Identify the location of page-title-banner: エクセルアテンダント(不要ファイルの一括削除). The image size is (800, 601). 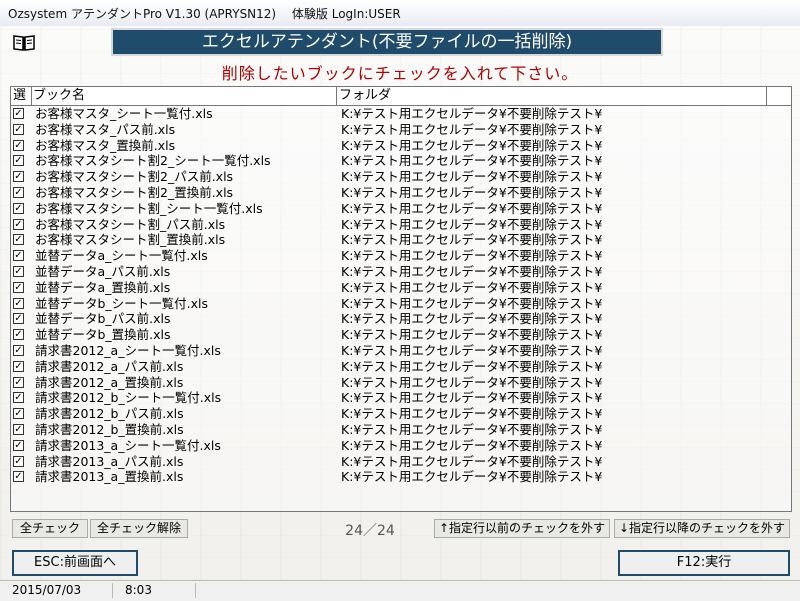
(387, 42).